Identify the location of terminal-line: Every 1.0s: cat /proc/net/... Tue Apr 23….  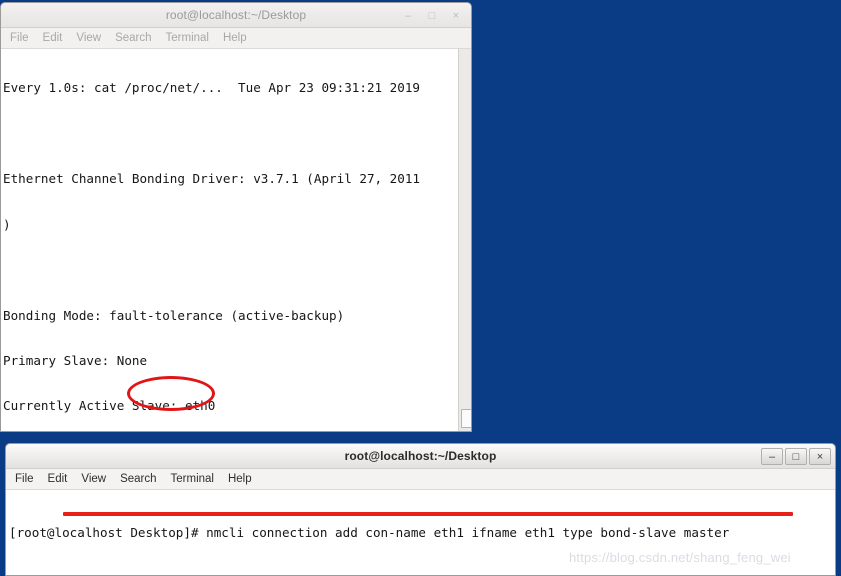
(212, 88).